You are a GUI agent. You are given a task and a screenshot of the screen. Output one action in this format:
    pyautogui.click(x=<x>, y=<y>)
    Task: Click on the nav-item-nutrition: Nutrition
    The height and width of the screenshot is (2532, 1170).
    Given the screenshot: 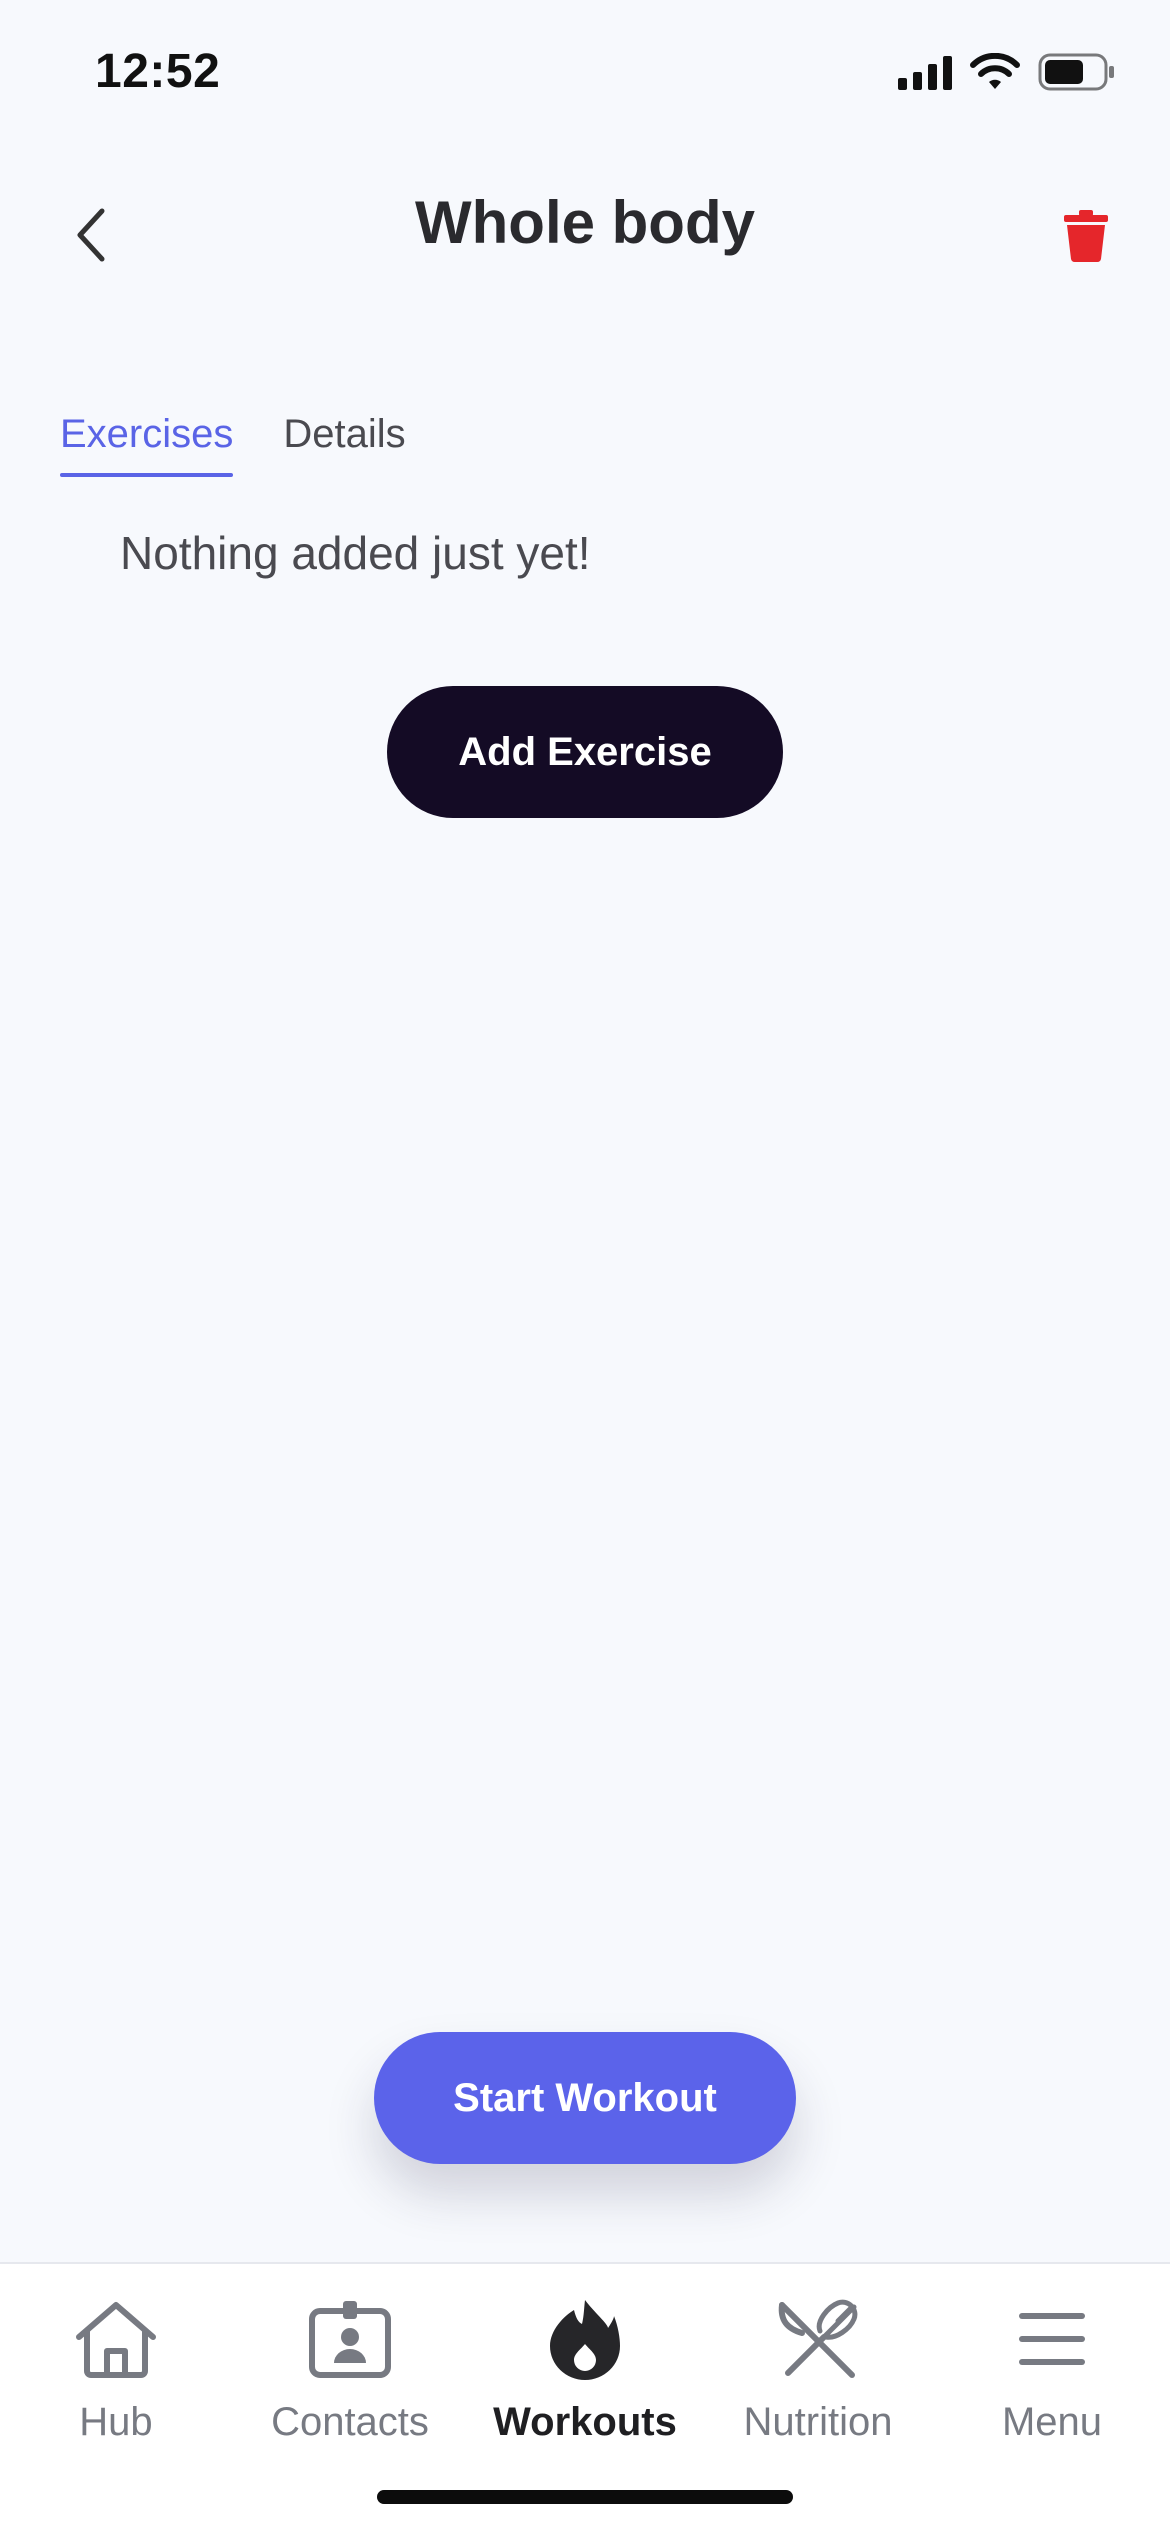 What is the action you would take?
    pyautogui.click(x=818, y=2369)
    